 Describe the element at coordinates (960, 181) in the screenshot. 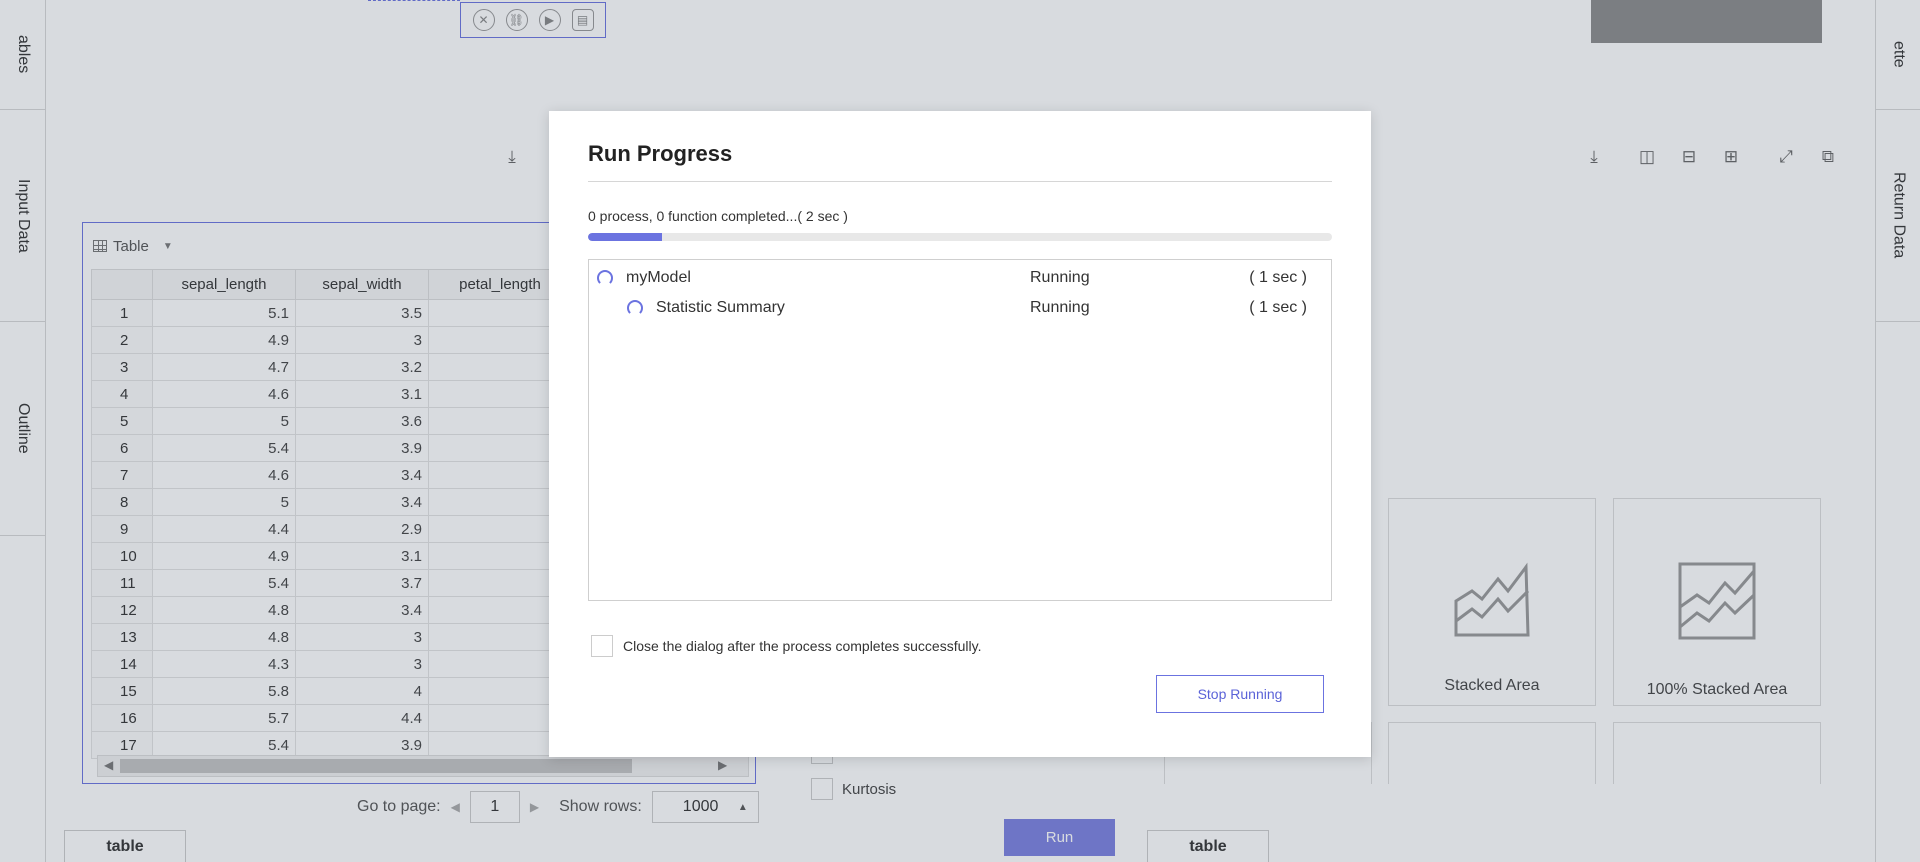

I see `dialog-divider` at that location.